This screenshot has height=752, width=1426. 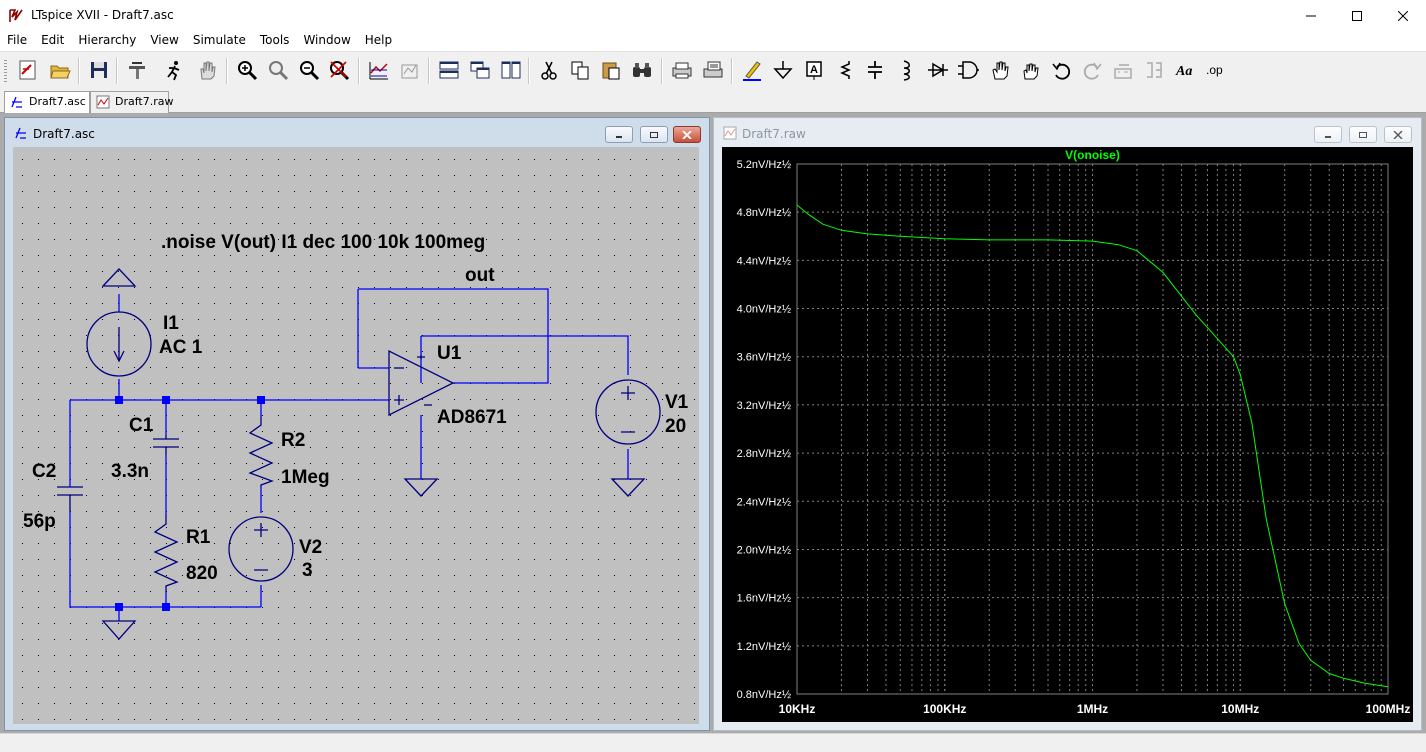 What do you see at coordinates (783, 70) in the screenshot?
I see `ground-button` at bounding box center [783, 70].